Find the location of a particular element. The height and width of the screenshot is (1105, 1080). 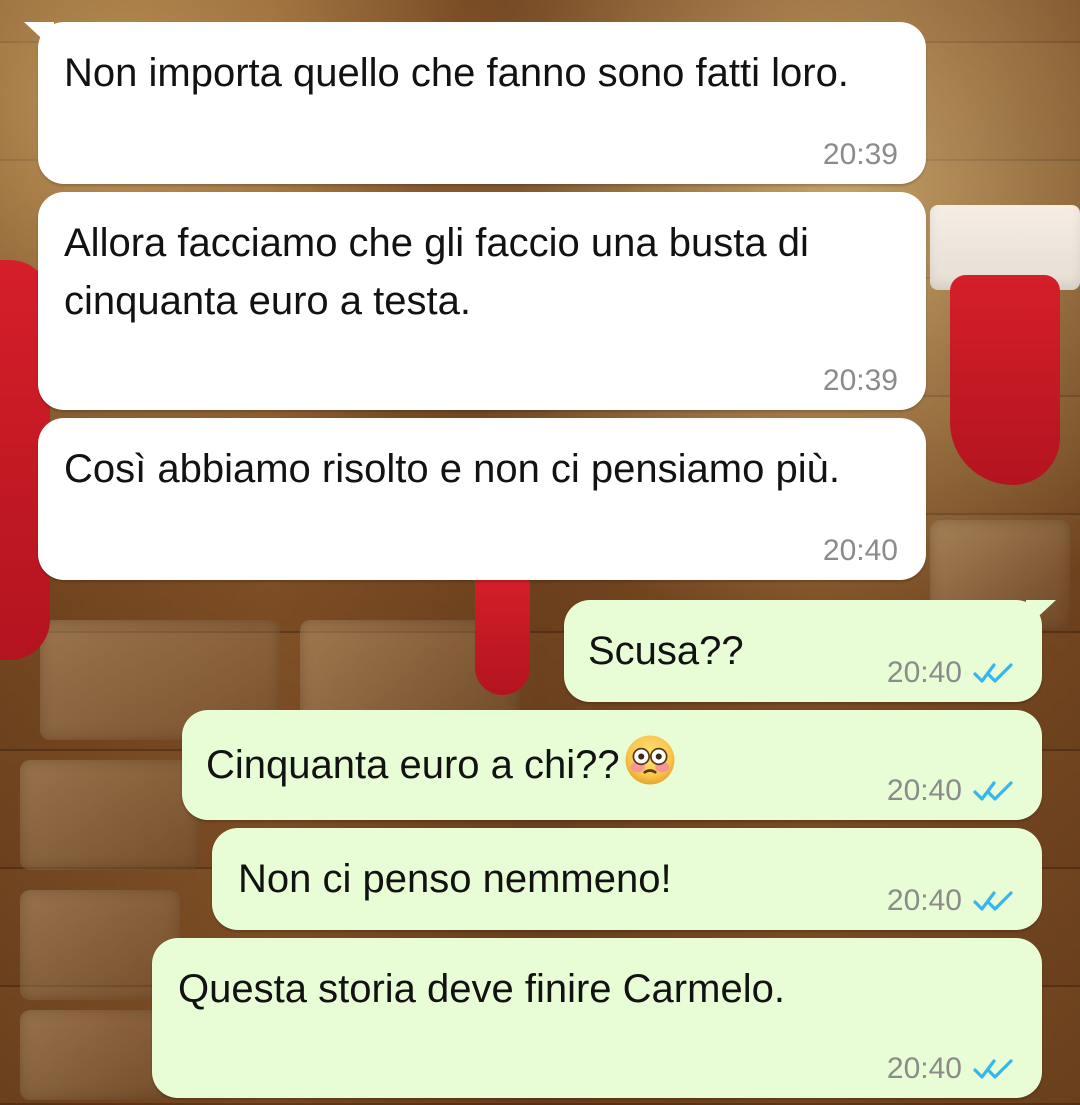

outgoing-message-bubble: Cinquanta euro a chi?? 20:40 is located at coordinates (612, 765).